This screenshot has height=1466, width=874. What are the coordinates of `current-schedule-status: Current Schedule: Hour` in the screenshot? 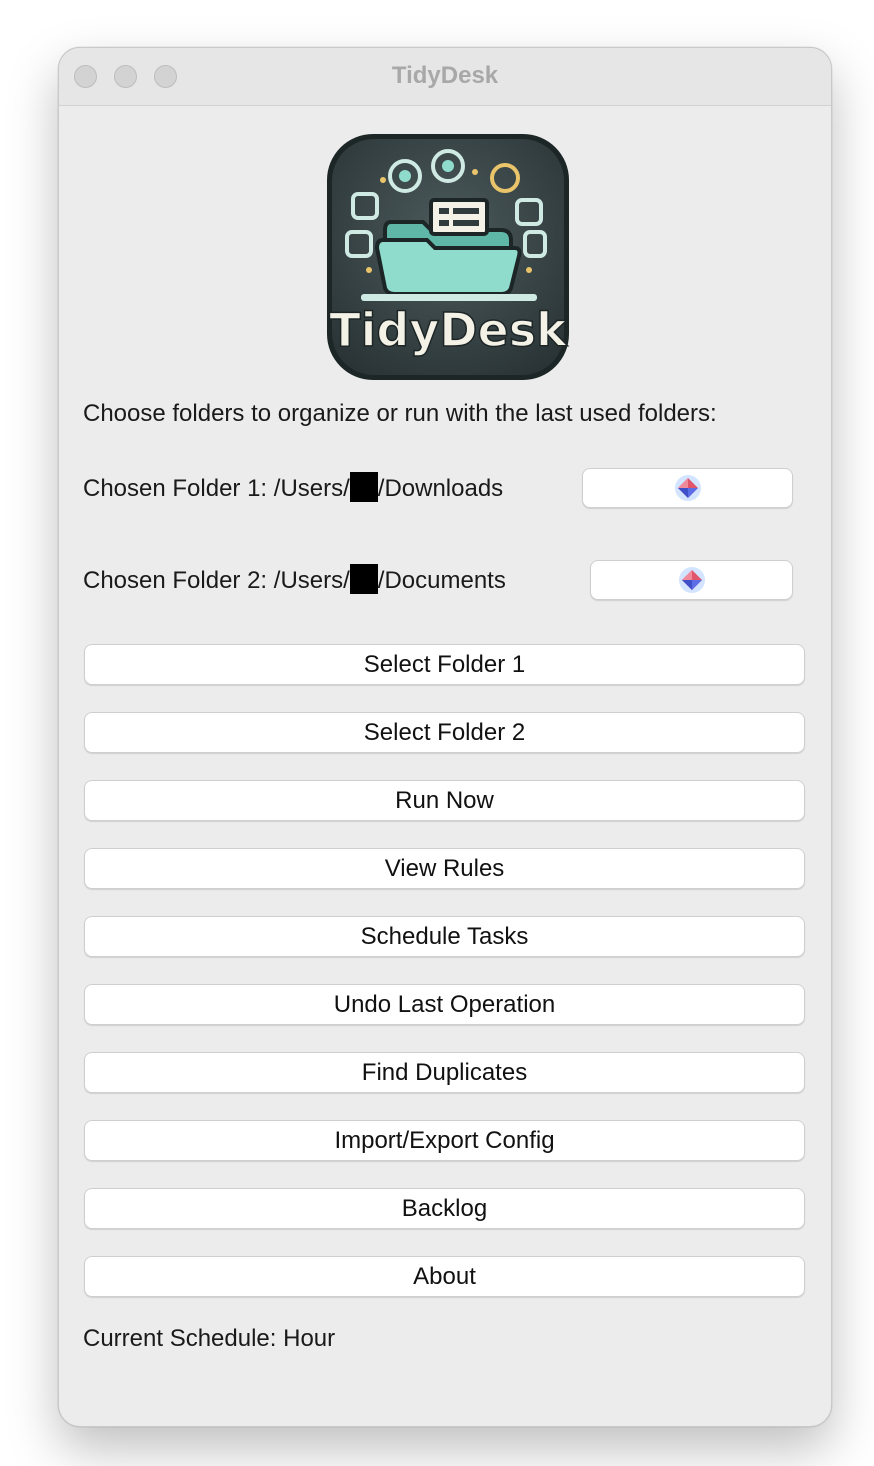 It's located at (209, 1338).